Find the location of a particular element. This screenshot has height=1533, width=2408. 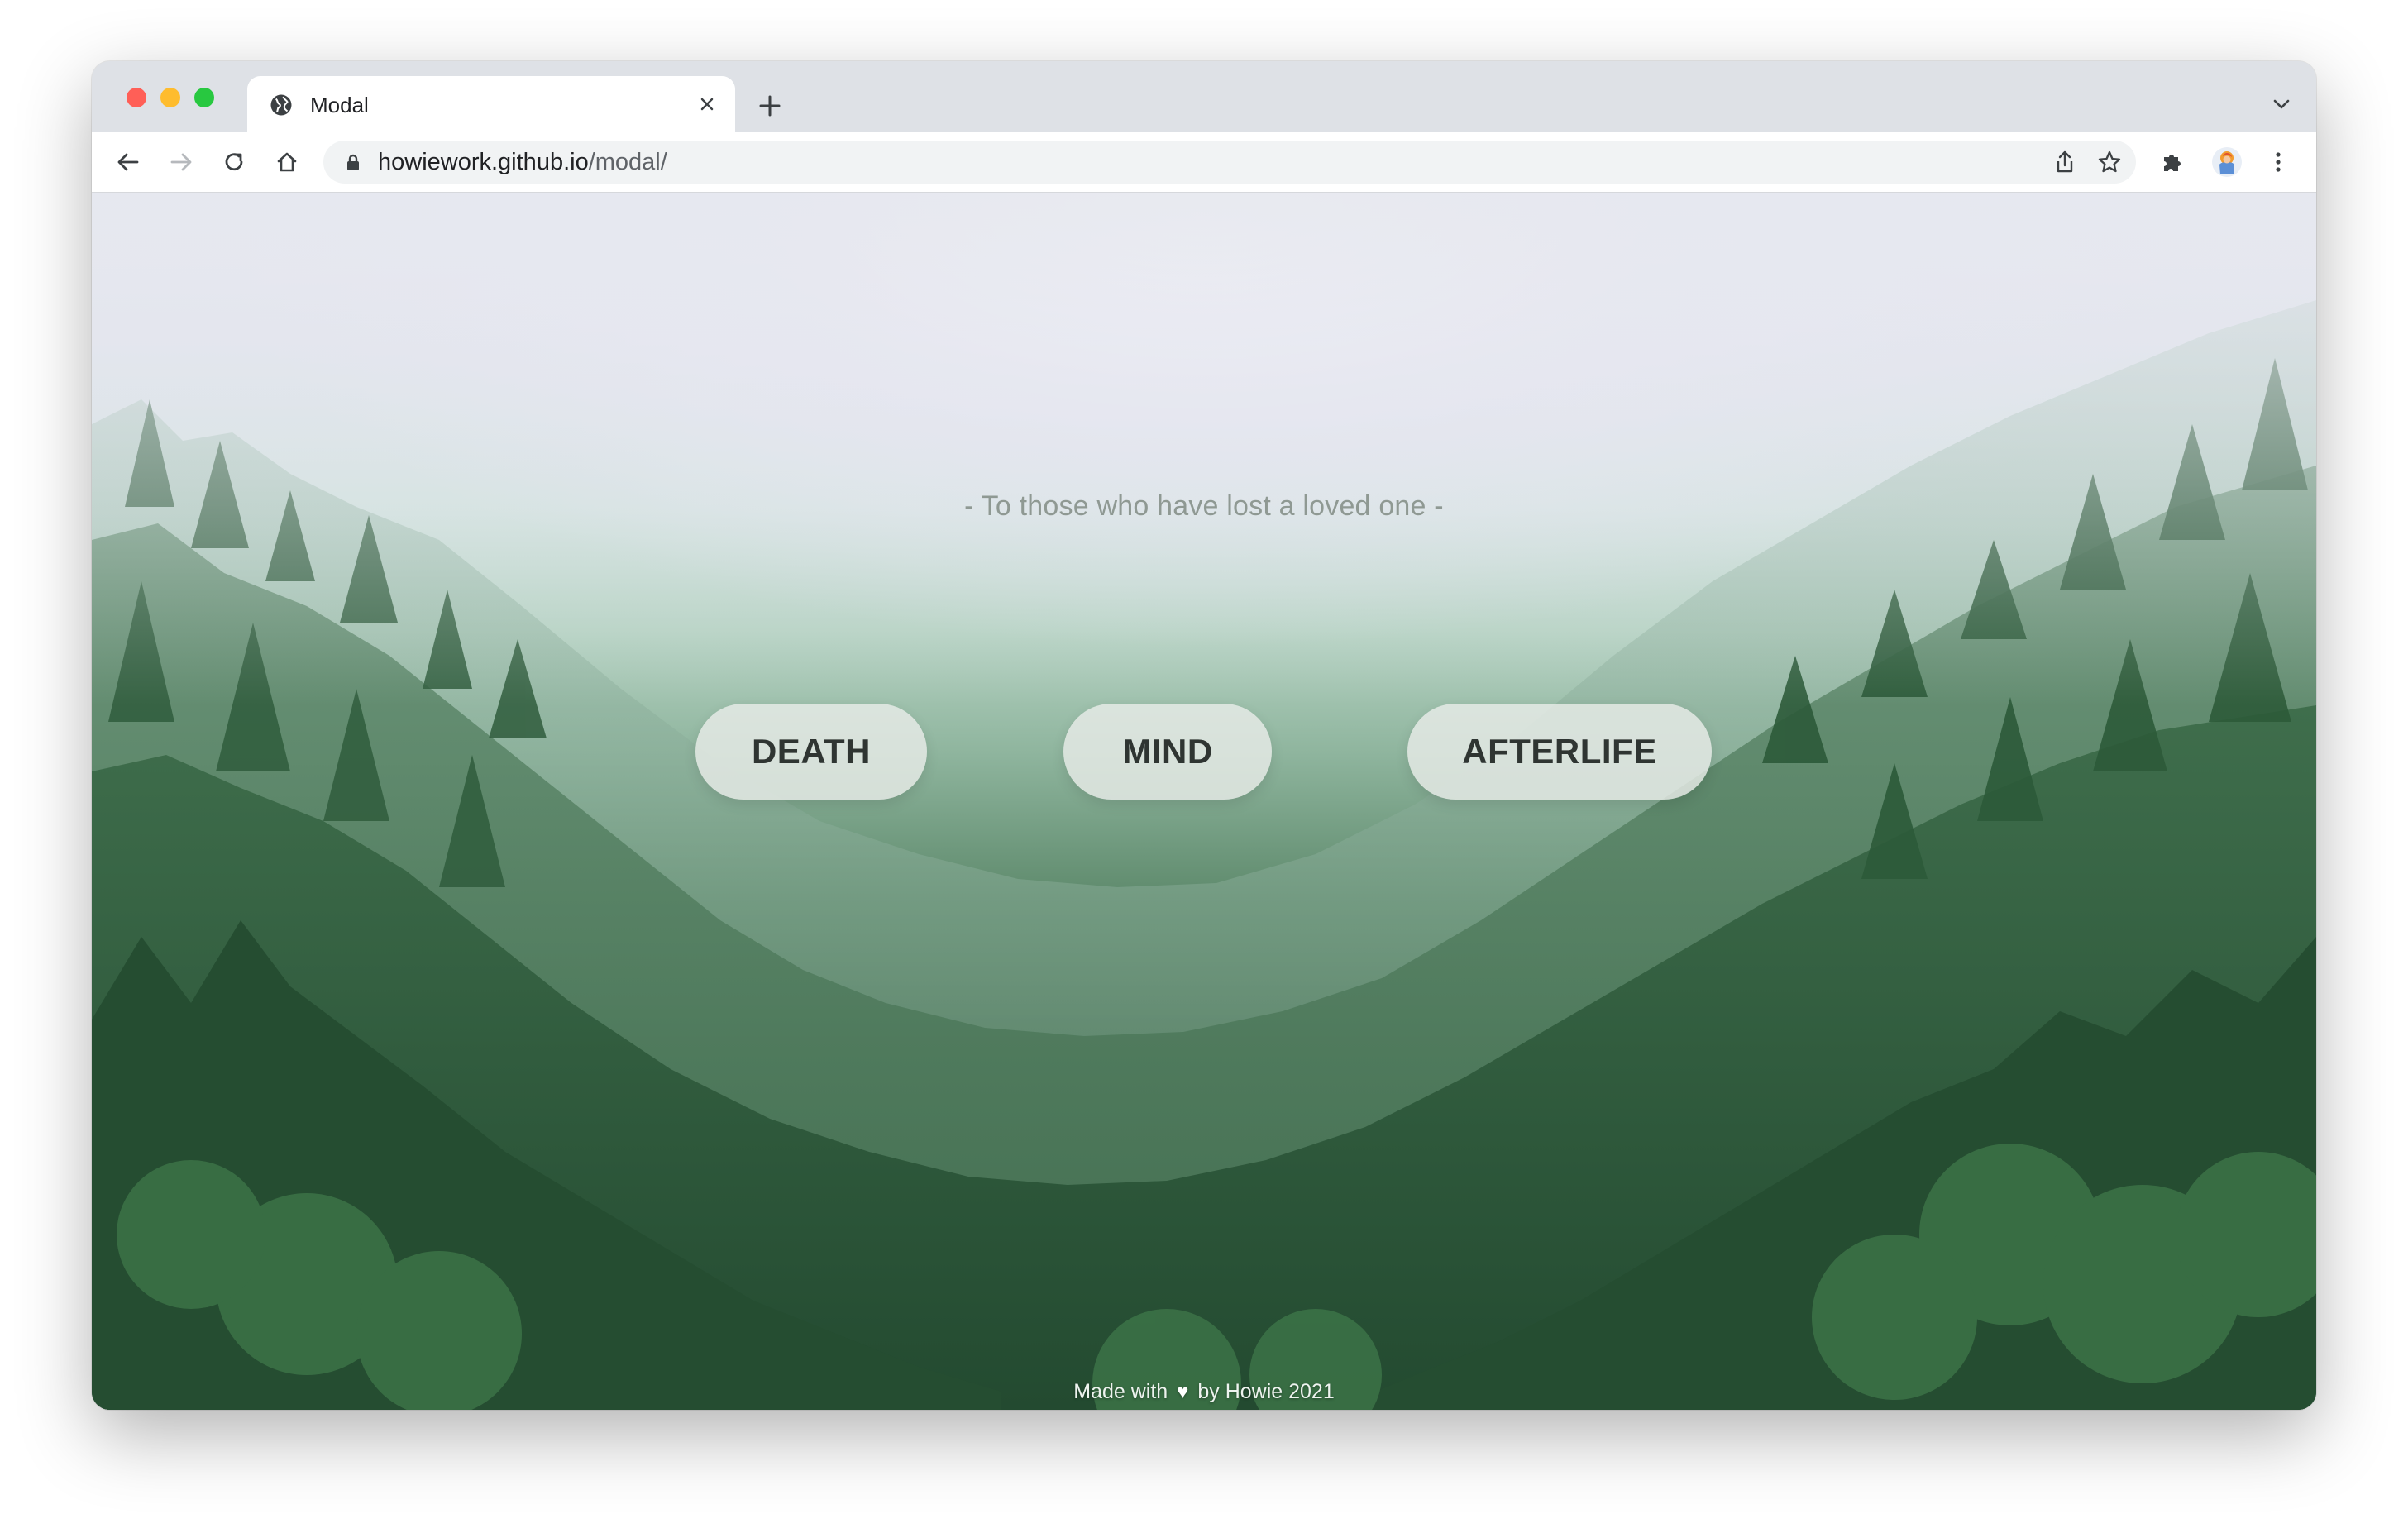

back-button is located at coordinates (128, 162).